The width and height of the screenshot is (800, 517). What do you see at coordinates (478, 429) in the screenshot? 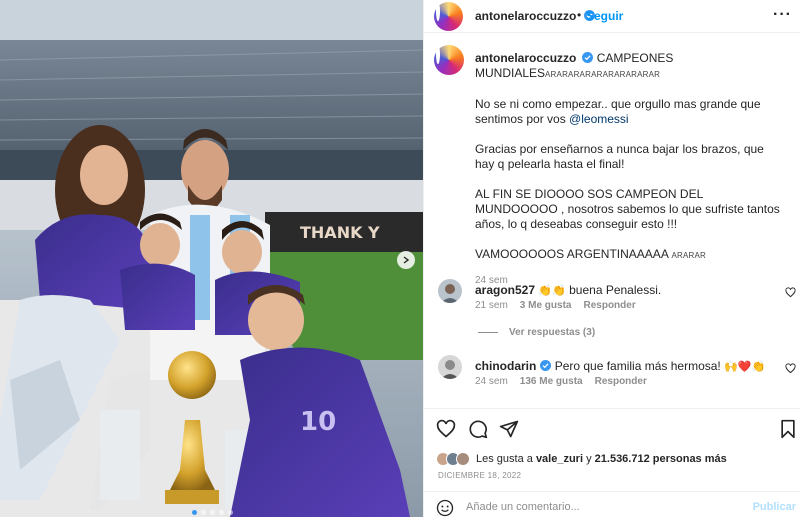
I see `comment-bubble-icon` at bounding box center [478, 429].